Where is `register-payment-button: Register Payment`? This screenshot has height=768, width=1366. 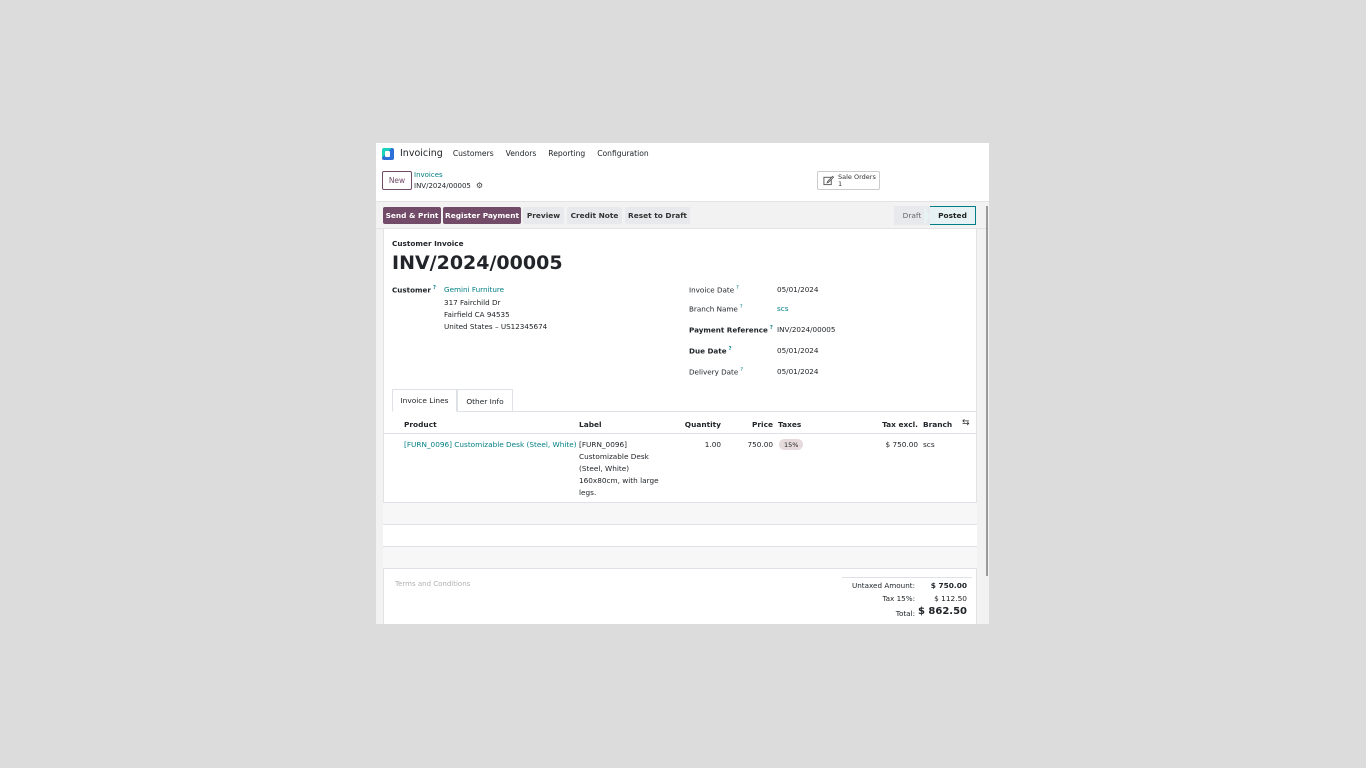
register-payment-button: Register Payment is located at coordinates (482, 215).